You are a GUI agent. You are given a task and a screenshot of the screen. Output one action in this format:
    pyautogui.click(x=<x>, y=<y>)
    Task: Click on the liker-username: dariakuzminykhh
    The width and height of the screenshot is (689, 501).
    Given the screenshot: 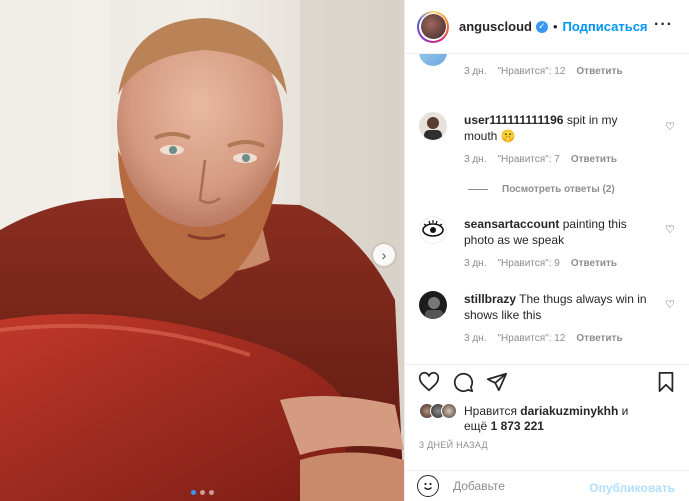 What is the action you would take?
    pyautogui.click(x=569, y=411)
    